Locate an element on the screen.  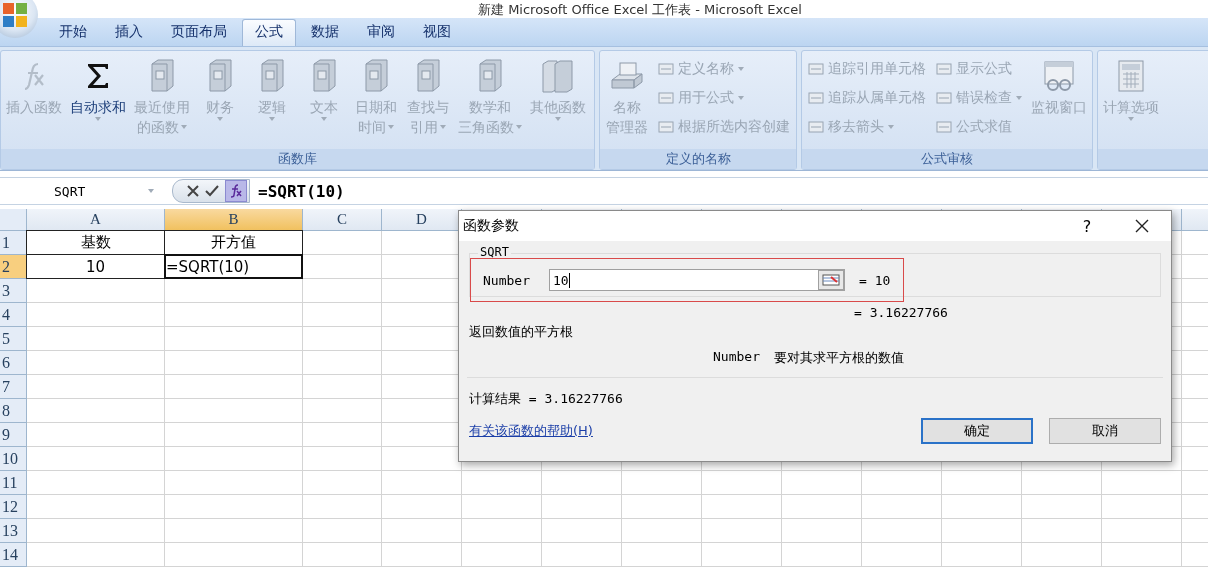
argument-name: Number is located at coordinates (736, 357).